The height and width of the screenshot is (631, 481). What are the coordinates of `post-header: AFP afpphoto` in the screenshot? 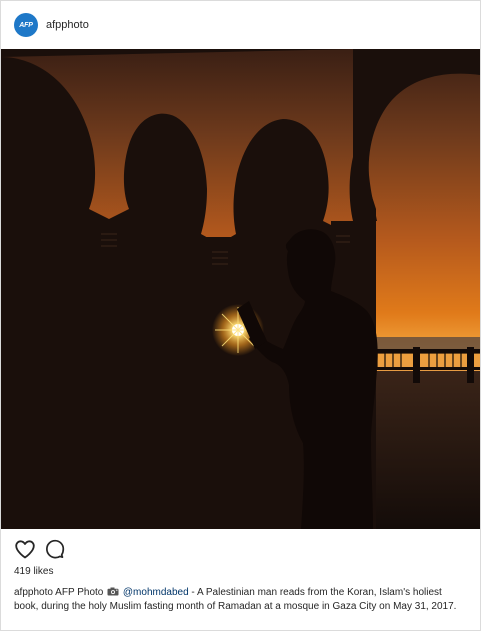 It's located at (240, 25).